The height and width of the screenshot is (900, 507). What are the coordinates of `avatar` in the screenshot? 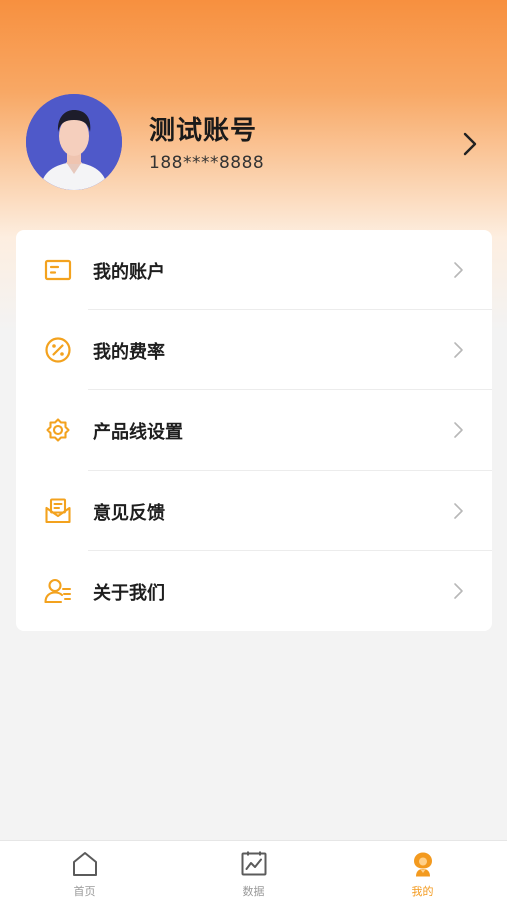 It's located at (74, 142).